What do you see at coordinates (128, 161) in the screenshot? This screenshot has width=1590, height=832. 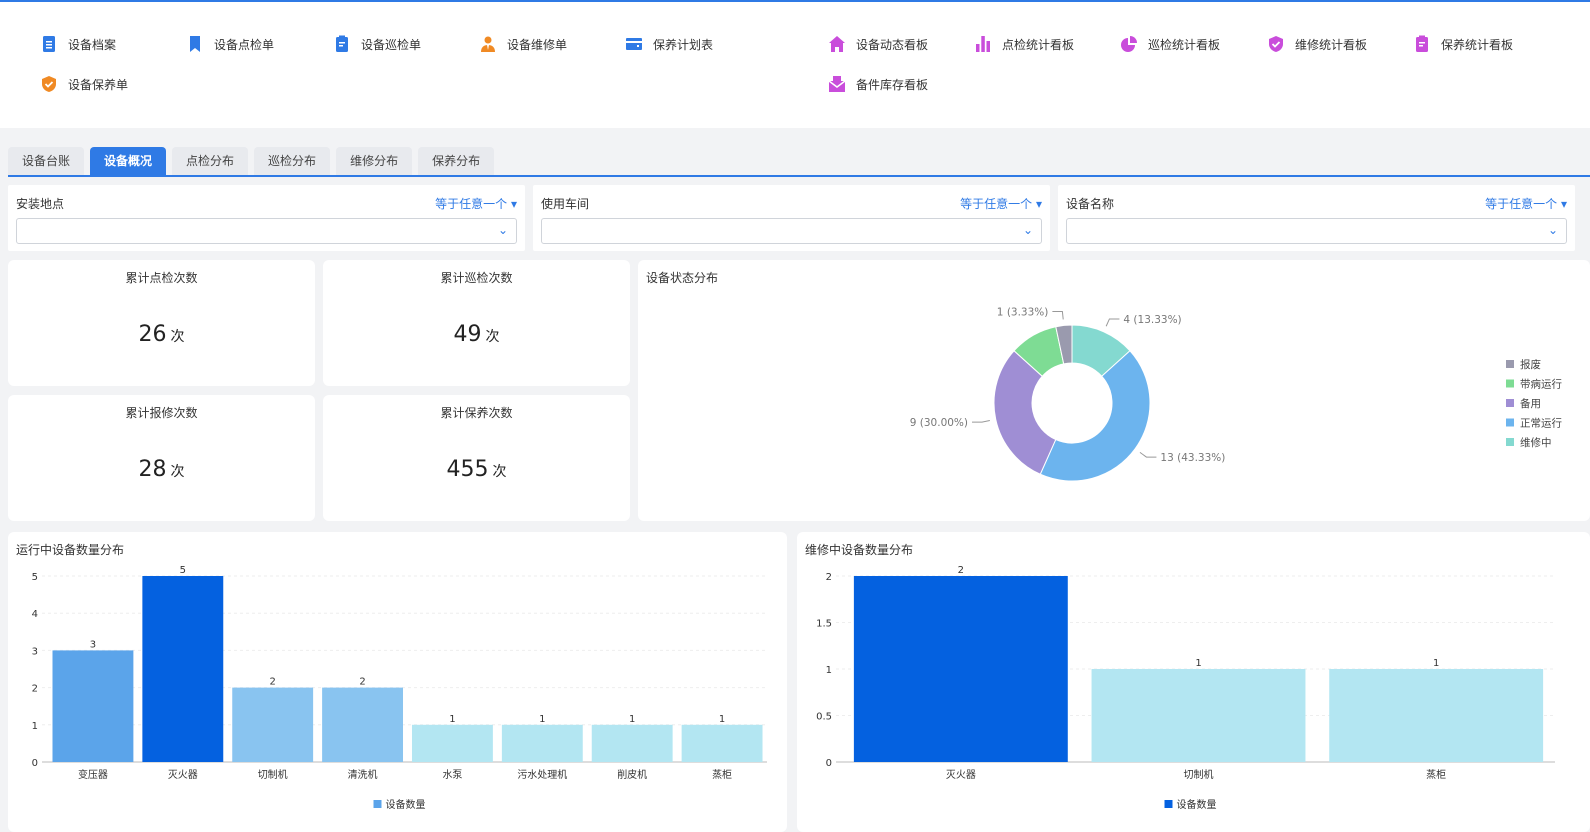 I see `tab-1: 设备概况` at bounding box center [128, 161].